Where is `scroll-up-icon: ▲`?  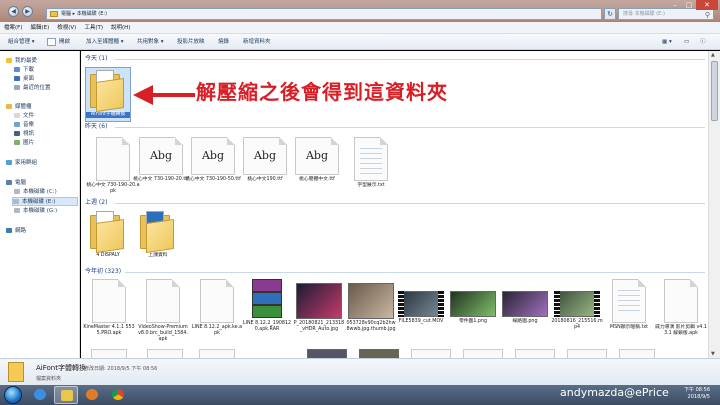 scroll-up-icon: ▲ is located at coordinates (713, 55).